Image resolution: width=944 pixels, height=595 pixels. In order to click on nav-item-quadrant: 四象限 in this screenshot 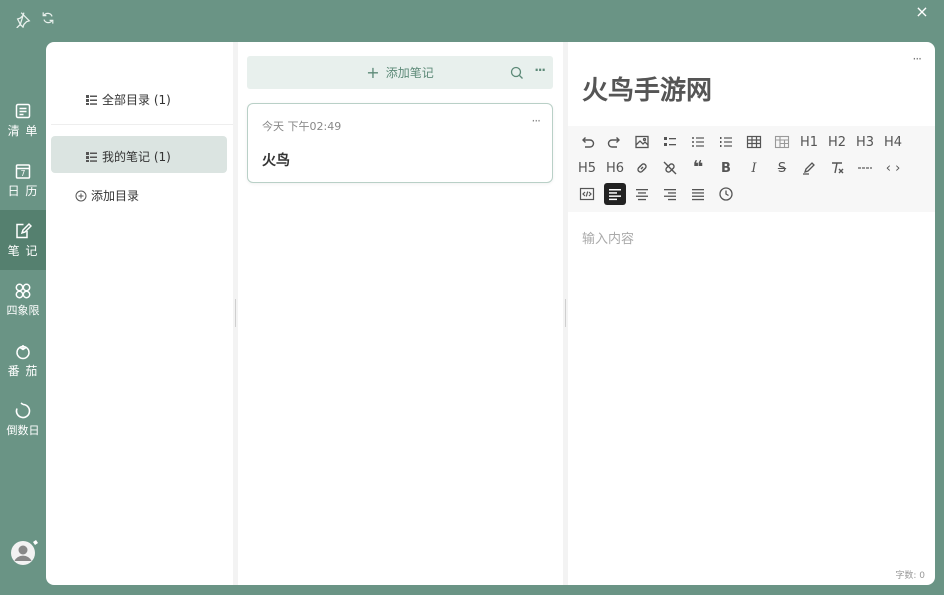, I will do `click(23, 300)`.